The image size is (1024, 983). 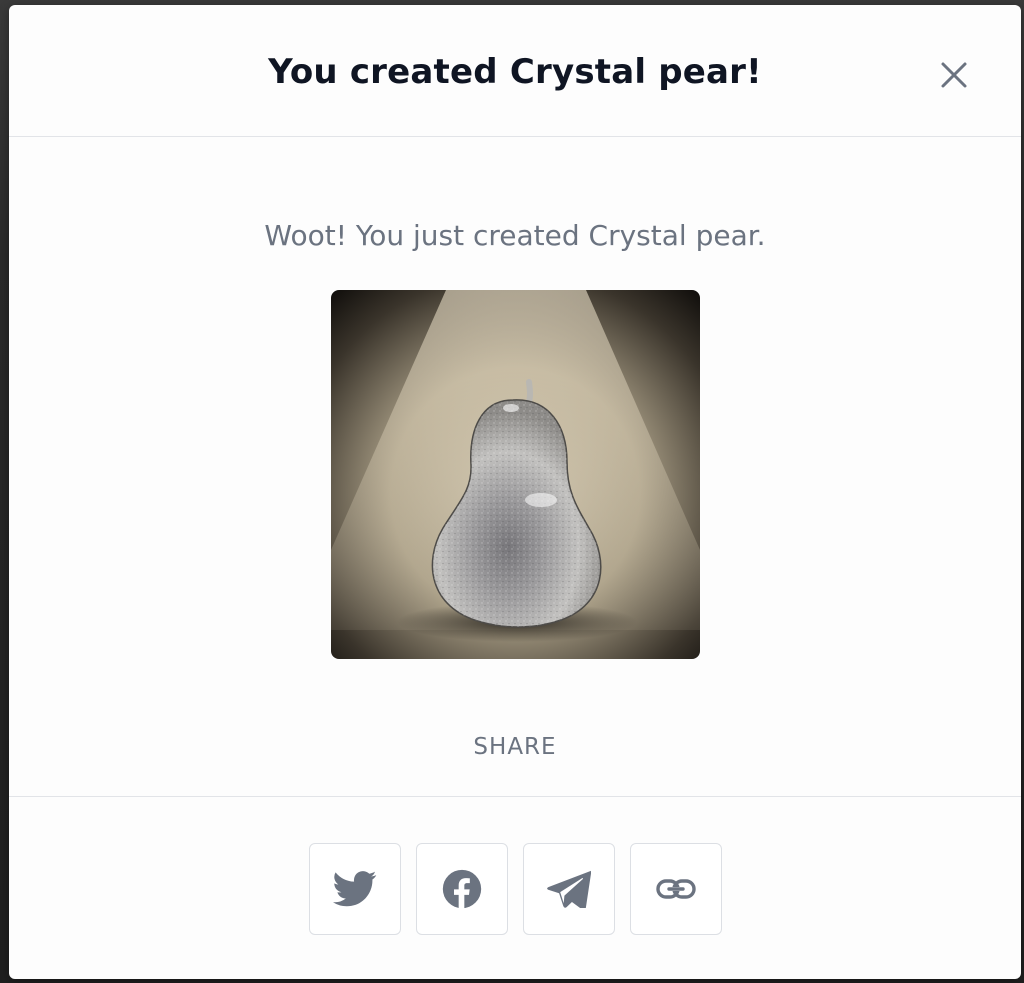 I want to click on copy-link-button, so click(x=676, y=889).